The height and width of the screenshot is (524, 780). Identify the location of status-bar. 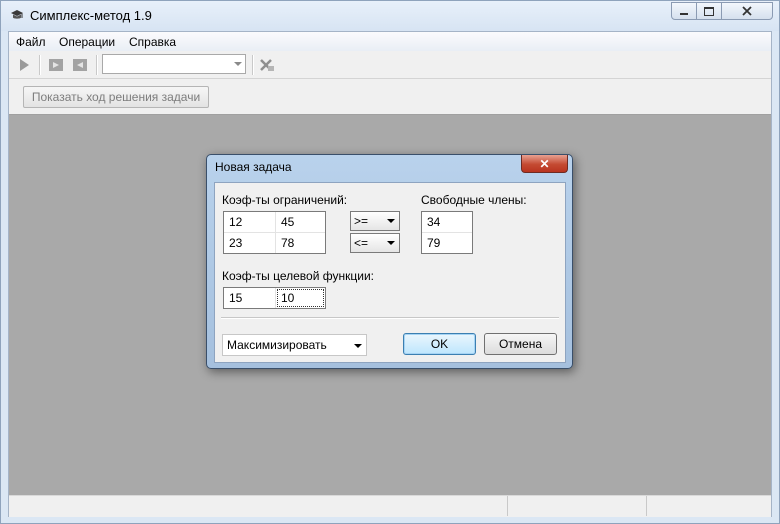
(390, 506).